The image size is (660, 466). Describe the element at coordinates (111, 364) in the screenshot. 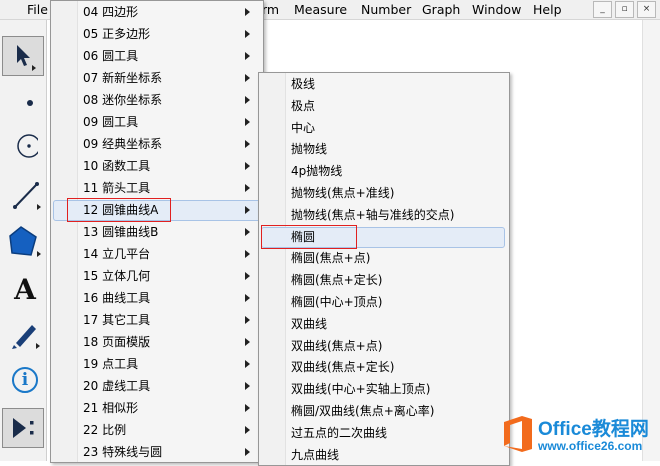

I see `custom-tools-menu-item-label: 19 点工具` at that location.